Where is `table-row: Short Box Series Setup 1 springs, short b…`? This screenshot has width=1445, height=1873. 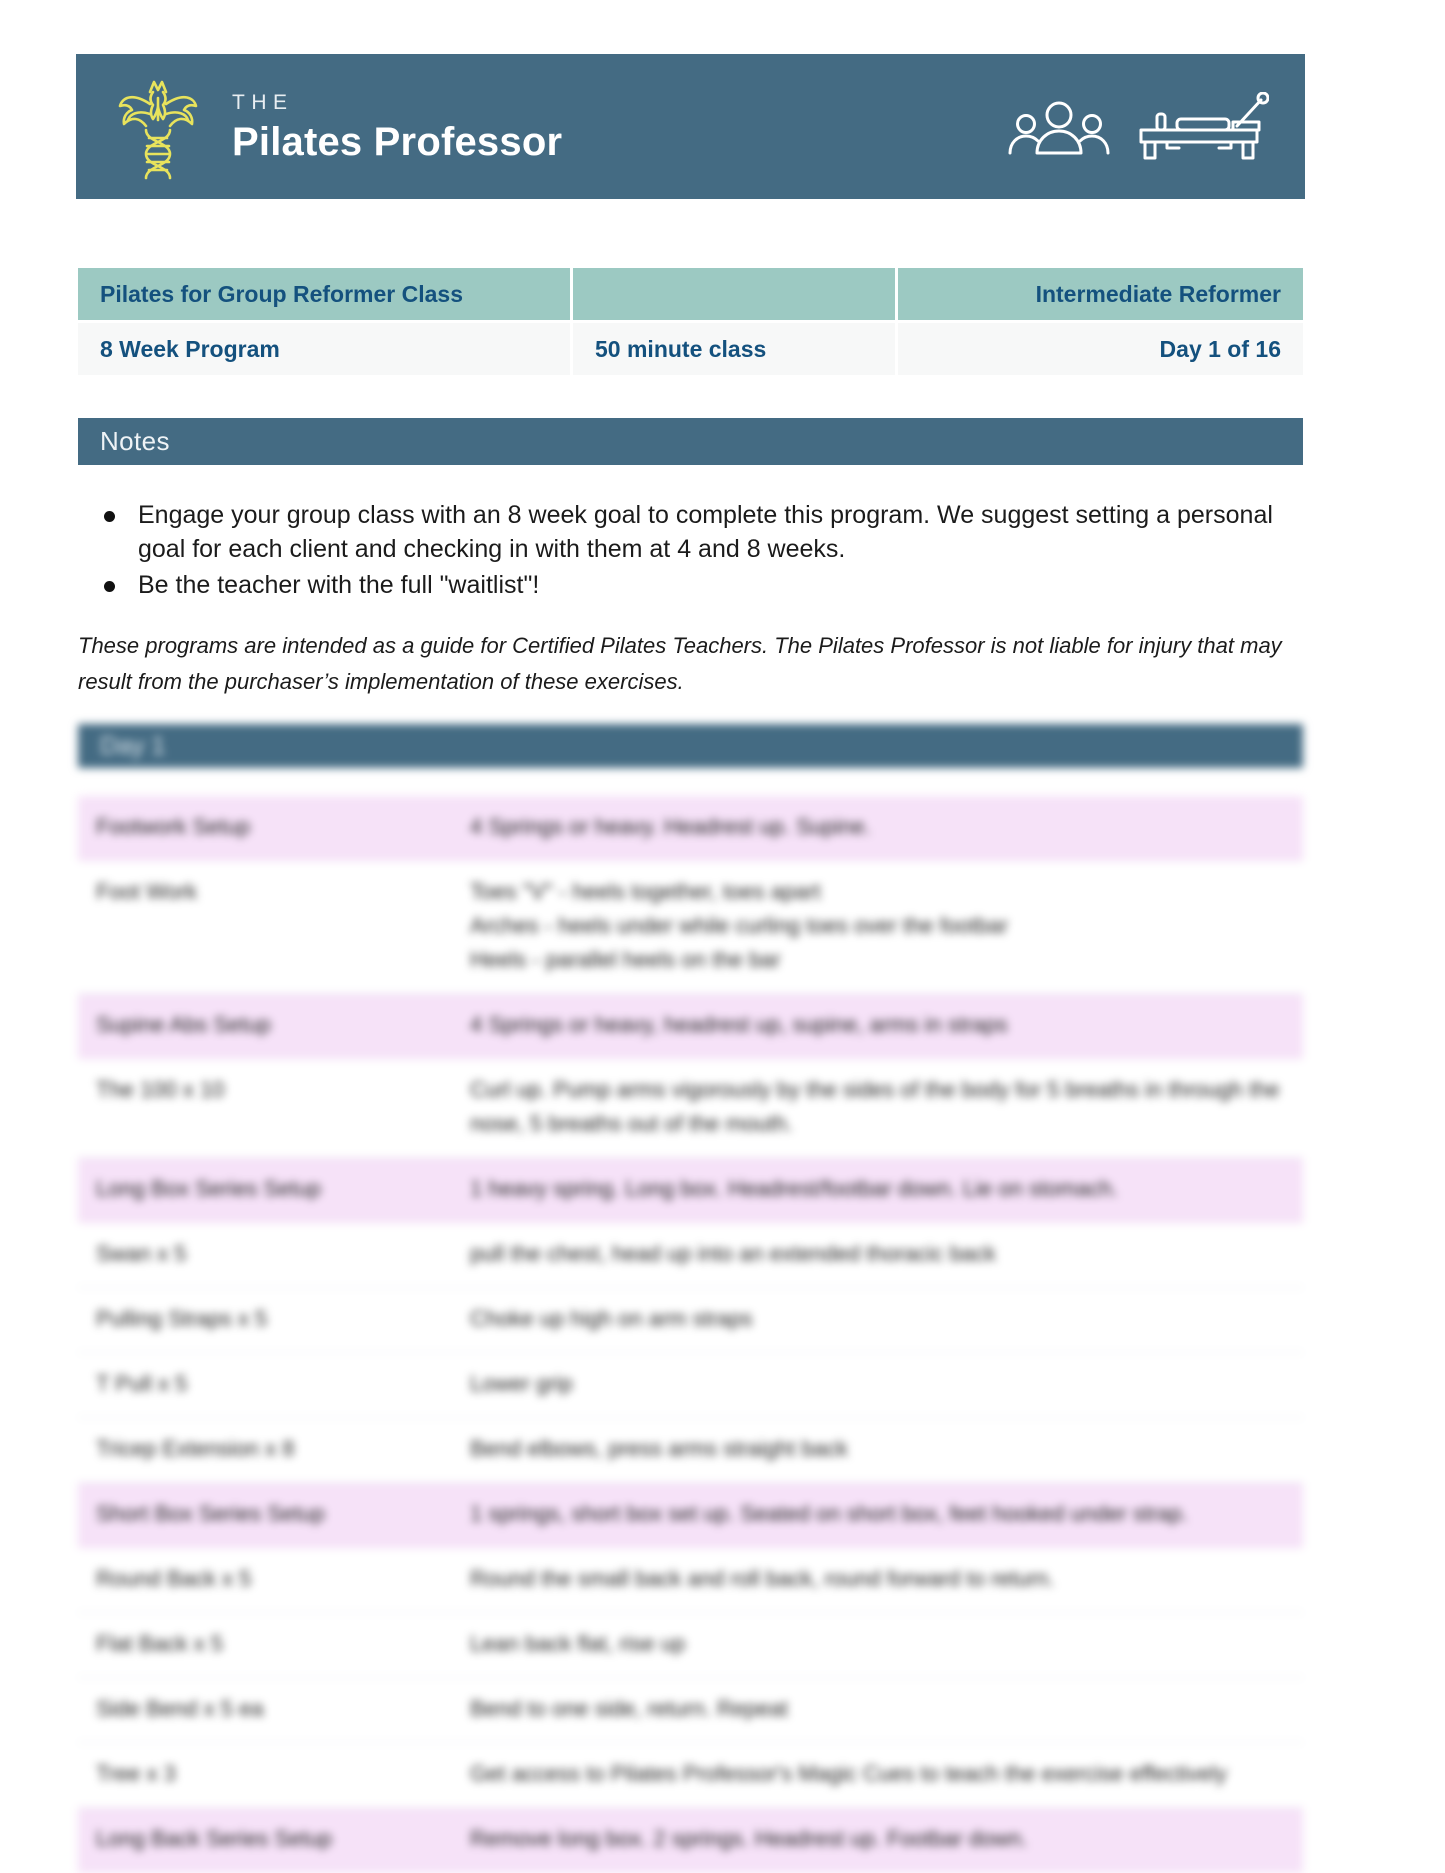 table-row: Short Box Series Setup 1 springs, short b… is located at coordinates (690, 1515).